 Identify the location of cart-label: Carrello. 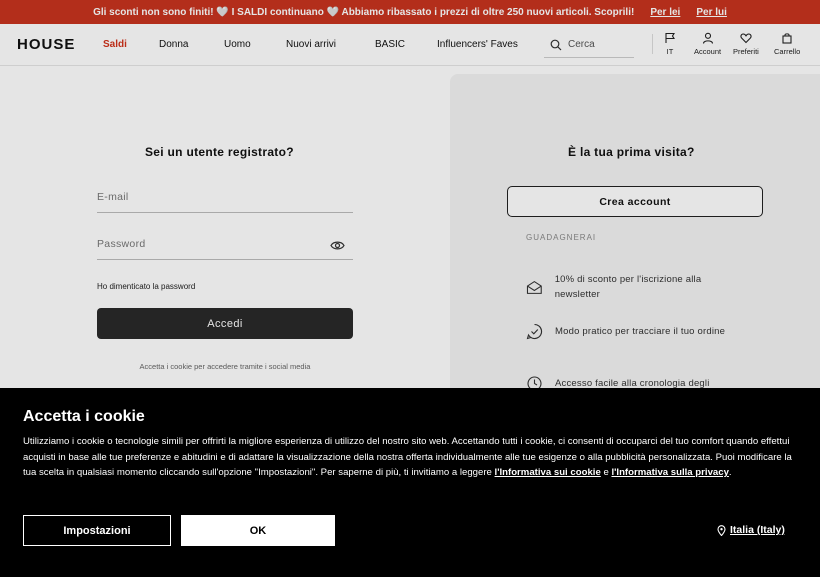
(787, 51).